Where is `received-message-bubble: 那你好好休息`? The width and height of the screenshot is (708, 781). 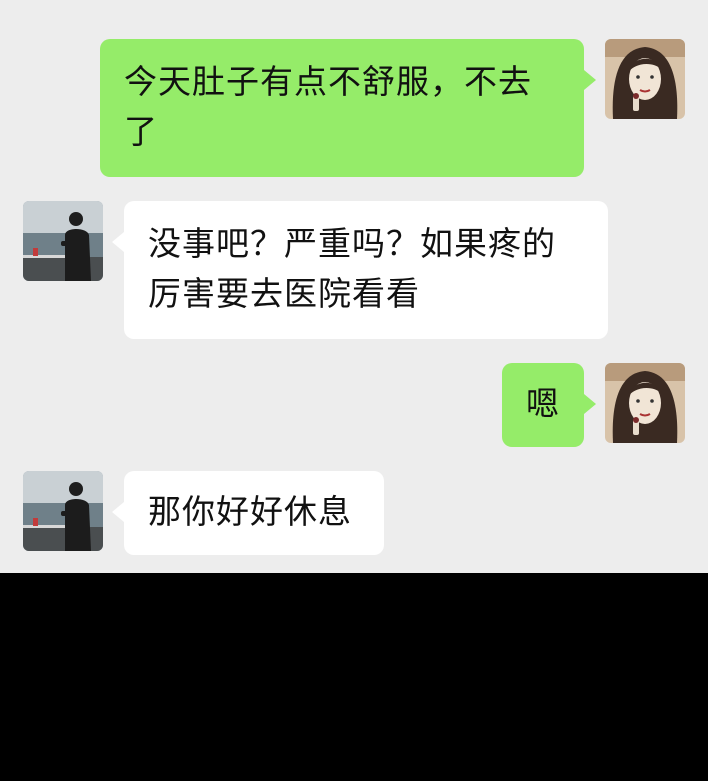 received-message-bubble: 那你好好休息 is located at coordinates (254, 513).